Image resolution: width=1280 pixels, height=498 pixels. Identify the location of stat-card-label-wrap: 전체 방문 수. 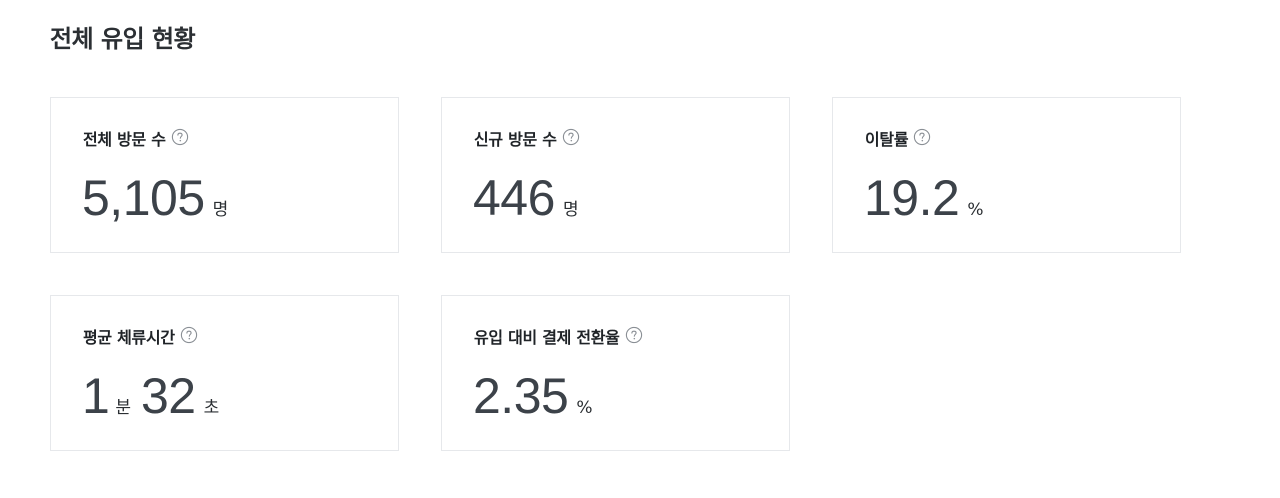
(136, 140).